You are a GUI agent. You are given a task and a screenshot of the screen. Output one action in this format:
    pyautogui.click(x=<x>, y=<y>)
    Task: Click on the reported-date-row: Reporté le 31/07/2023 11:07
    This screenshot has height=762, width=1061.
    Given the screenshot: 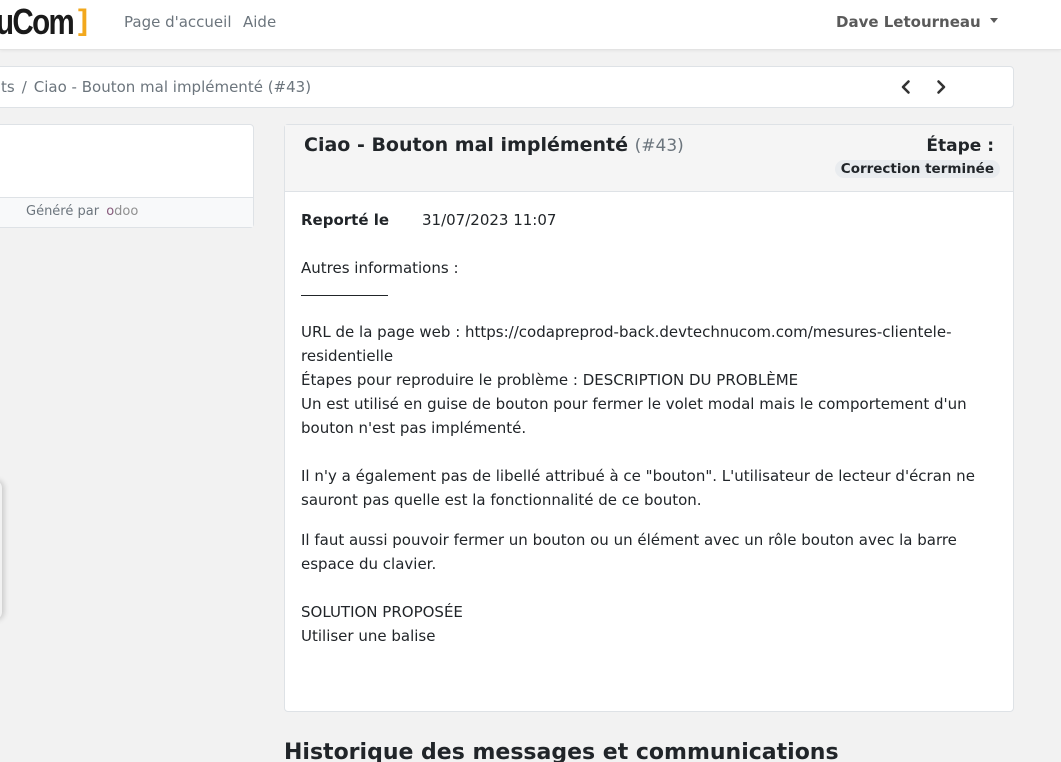 What is the action you would take?
    pyautogui.click(x=428, y=220)
    